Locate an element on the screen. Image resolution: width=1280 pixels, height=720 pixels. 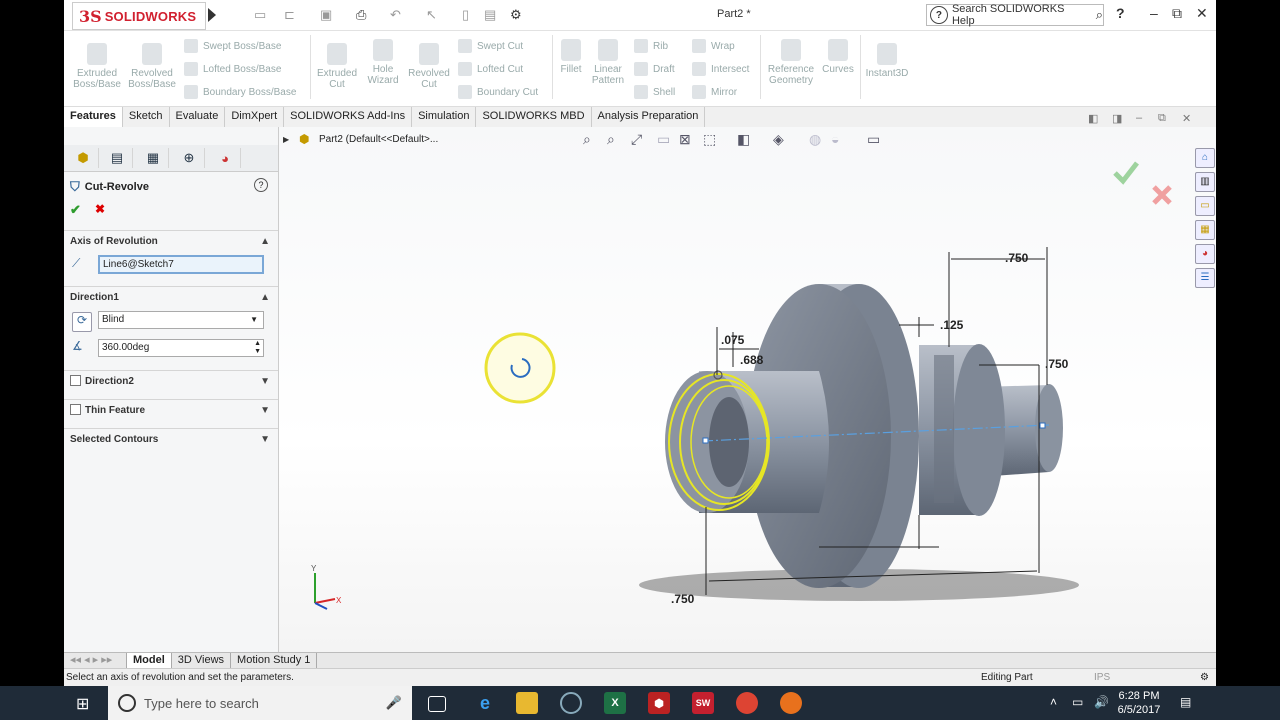
selected-contours-header: Selected Contours ▼ is located at coordinates (171, 439).